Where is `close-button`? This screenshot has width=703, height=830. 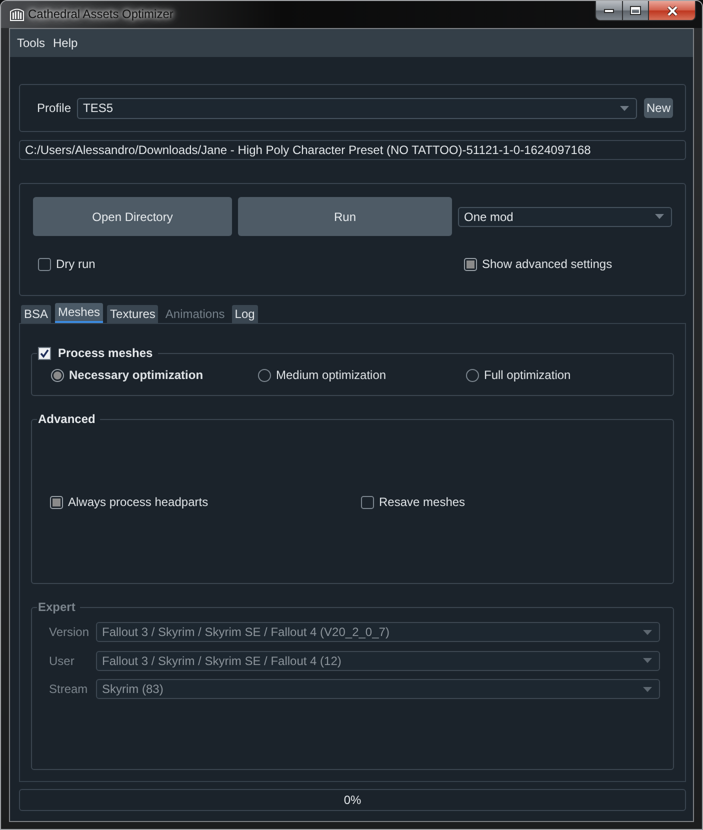
close-button is located at coordinates (672, 11).